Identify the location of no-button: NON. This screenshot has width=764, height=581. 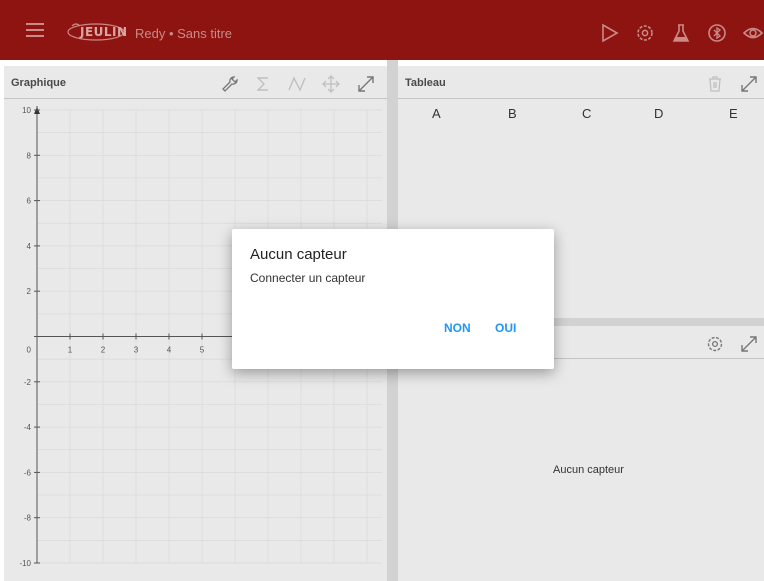
(457, 328).